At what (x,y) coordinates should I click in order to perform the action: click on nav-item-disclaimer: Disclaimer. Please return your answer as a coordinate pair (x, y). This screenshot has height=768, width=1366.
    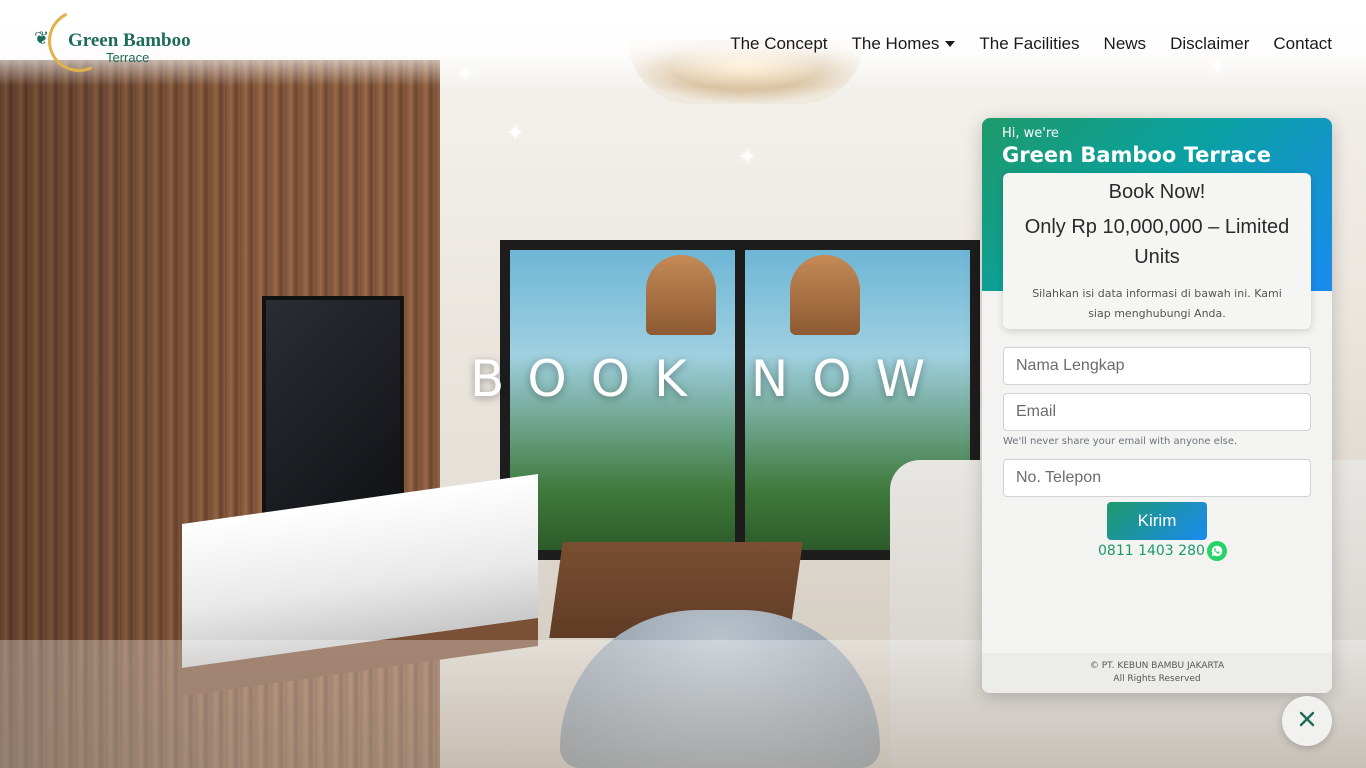
    Looking at the image, I should click on (1209, 44).